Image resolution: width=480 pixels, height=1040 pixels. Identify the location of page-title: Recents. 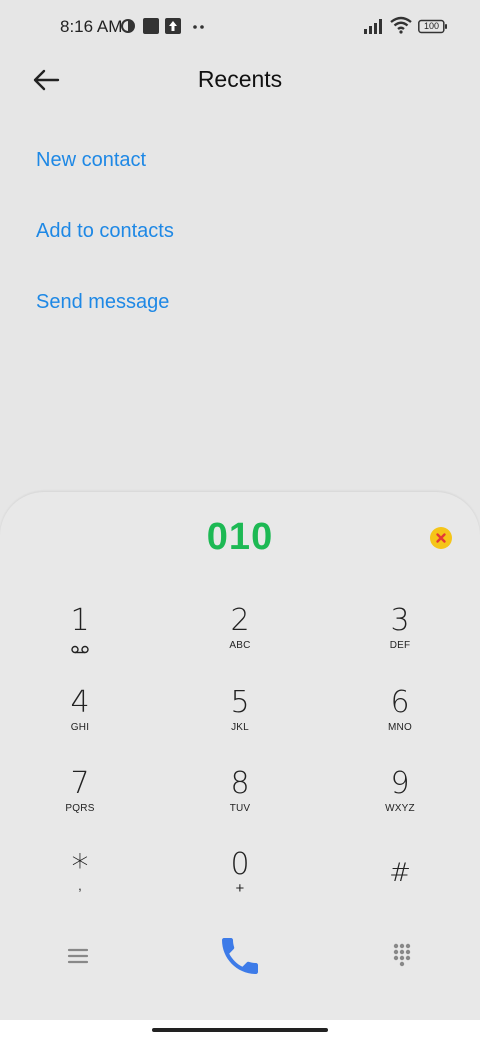
(240, 79).